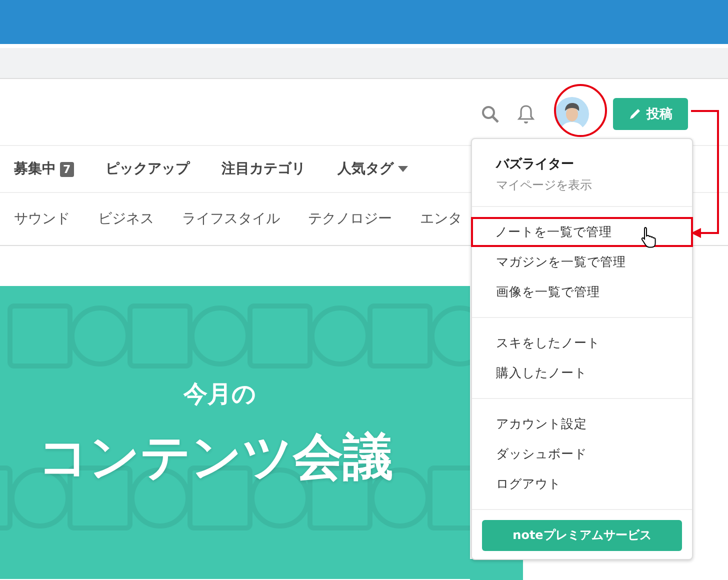  I want to click on user-name: バズライター, so click(535, 164).